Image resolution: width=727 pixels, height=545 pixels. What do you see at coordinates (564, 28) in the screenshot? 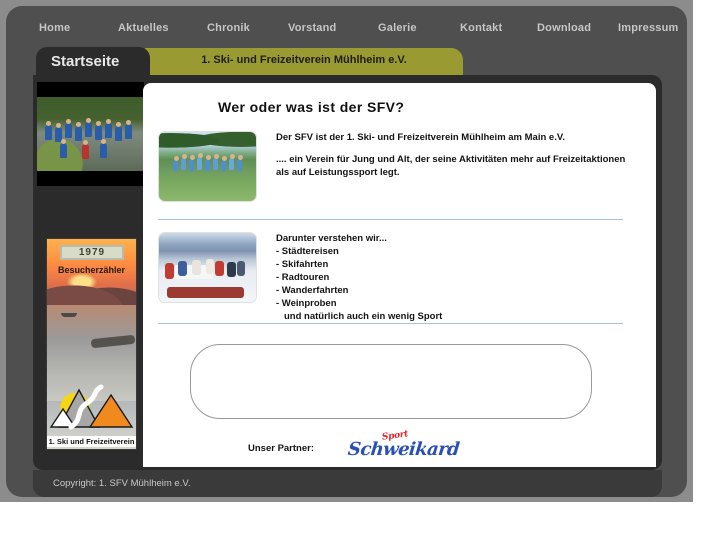
I see `nav-item-download: Download` at bounding box center [564, 28].